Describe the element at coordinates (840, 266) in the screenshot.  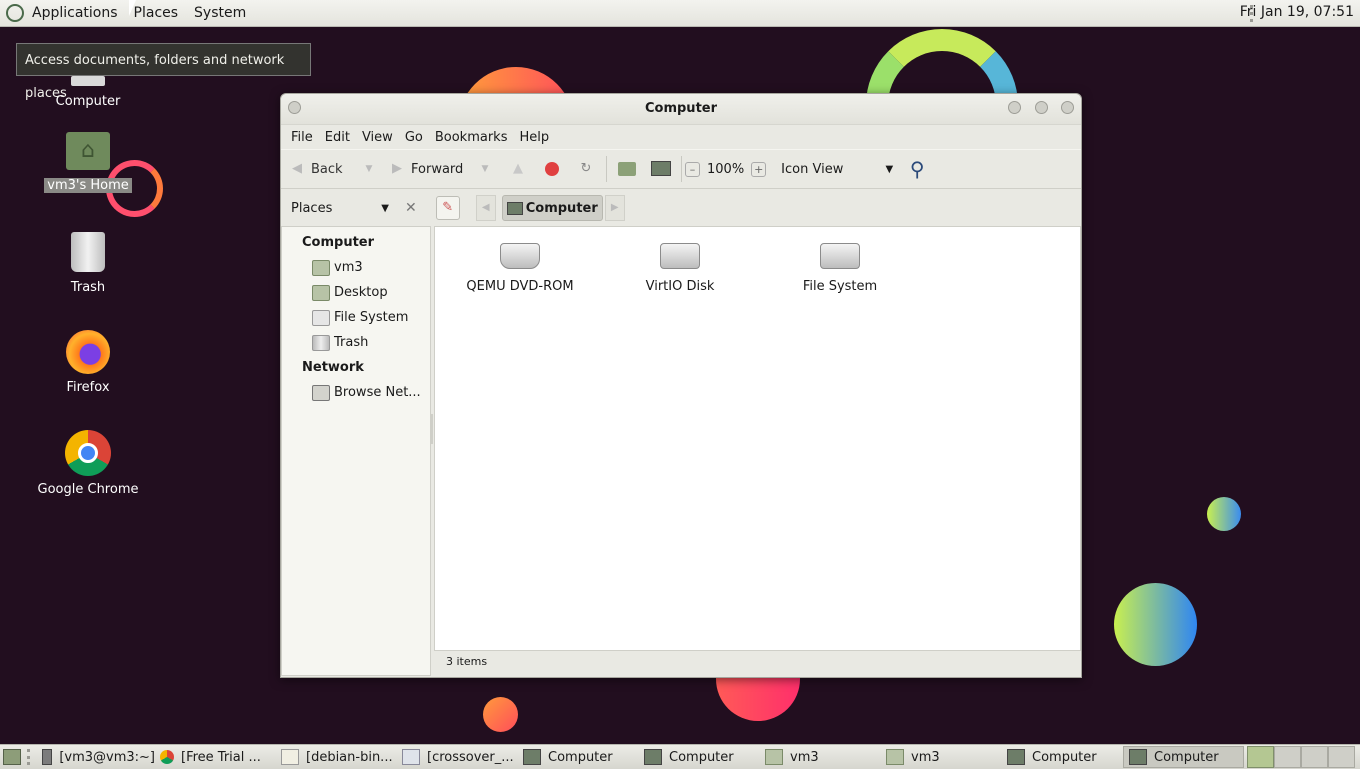
I see `file-item-file-system: File System` at that location.